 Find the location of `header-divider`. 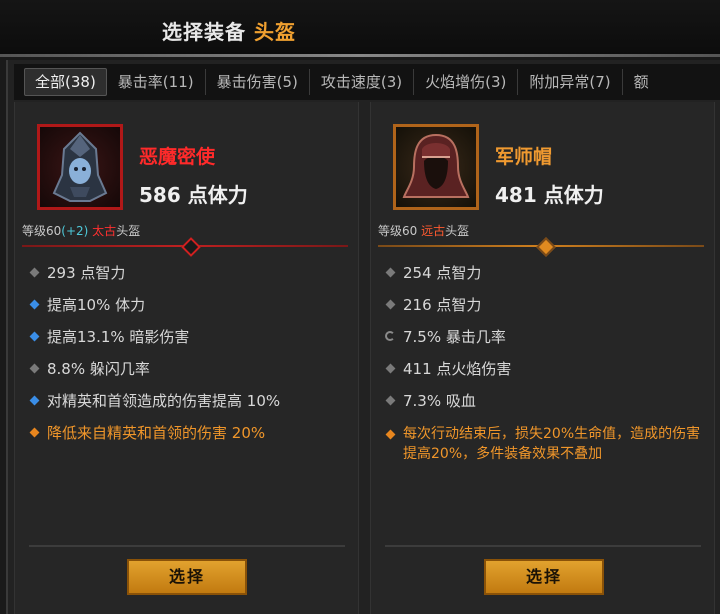

header-divider is located at coordinates (360, 55).